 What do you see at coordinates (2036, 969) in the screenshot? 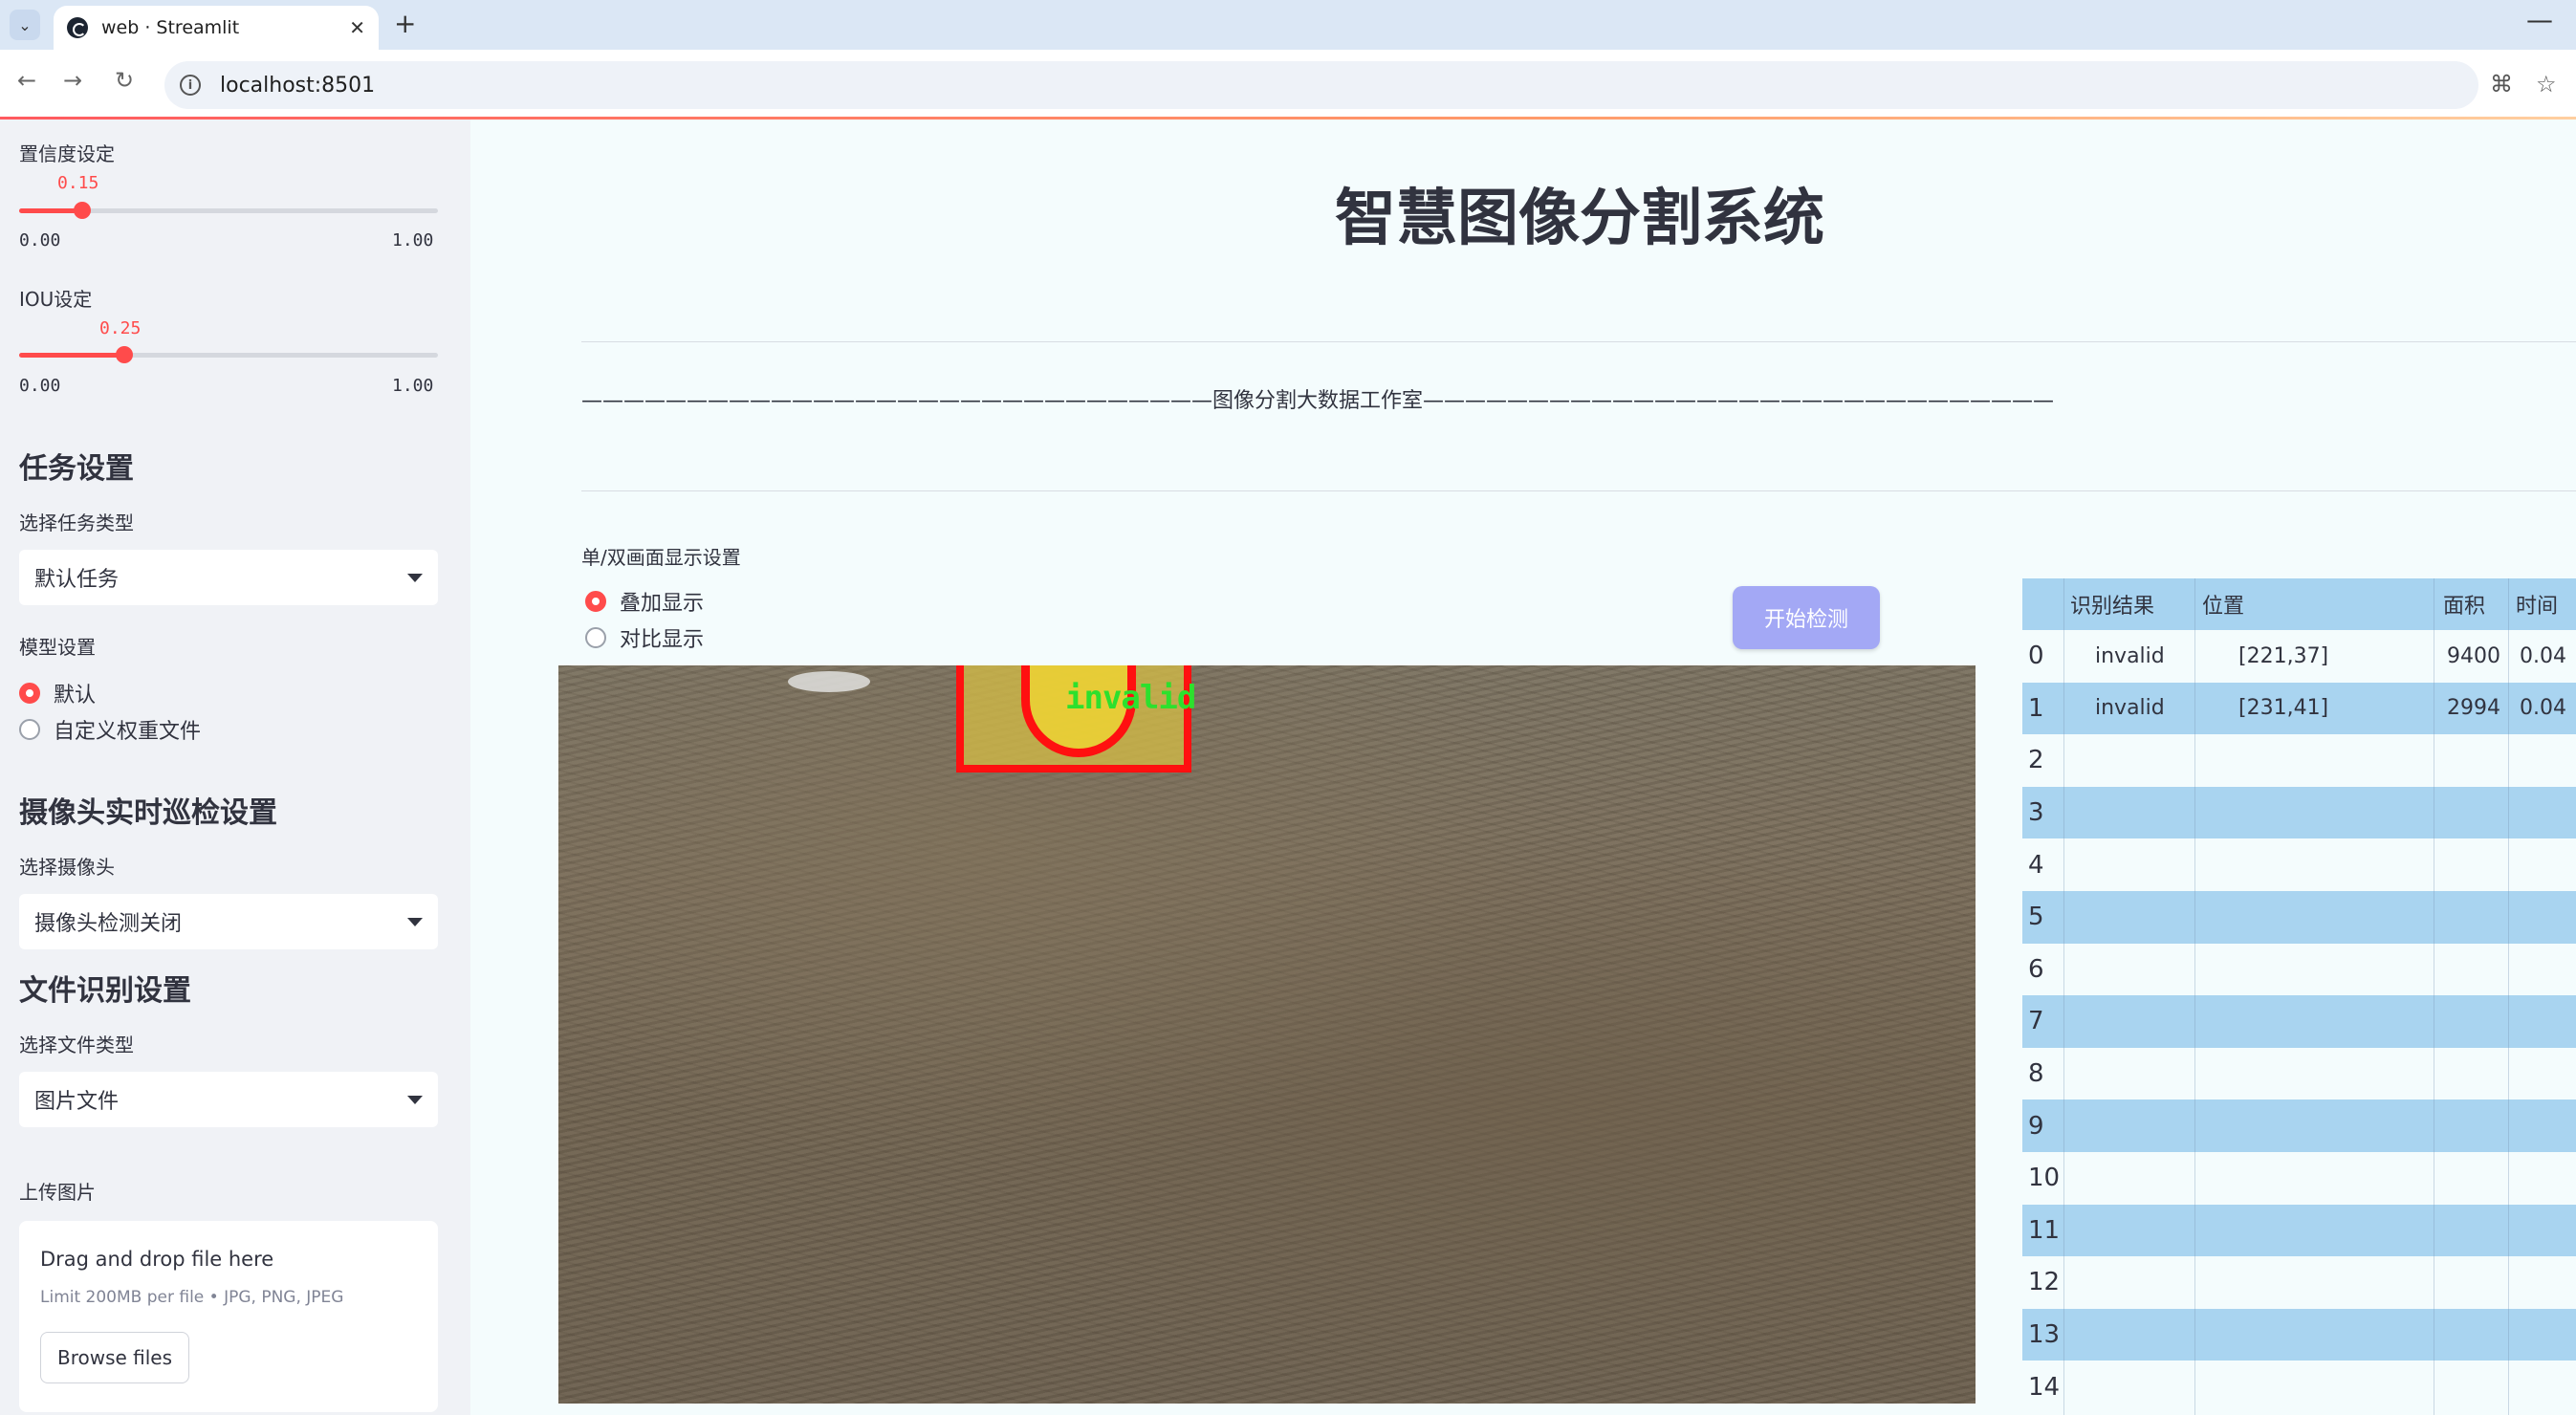
I see `row-index: 6` at bounding box center [2036, 969].